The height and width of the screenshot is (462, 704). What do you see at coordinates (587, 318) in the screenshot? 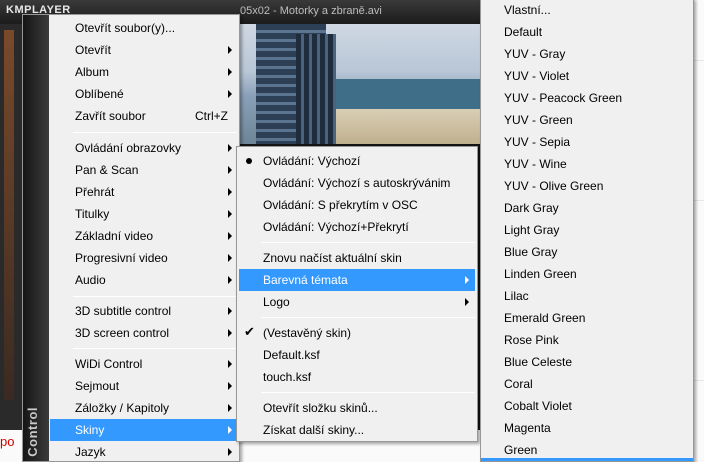
I see `theme-item: Emerald Green` at bounding box center [587, 318].